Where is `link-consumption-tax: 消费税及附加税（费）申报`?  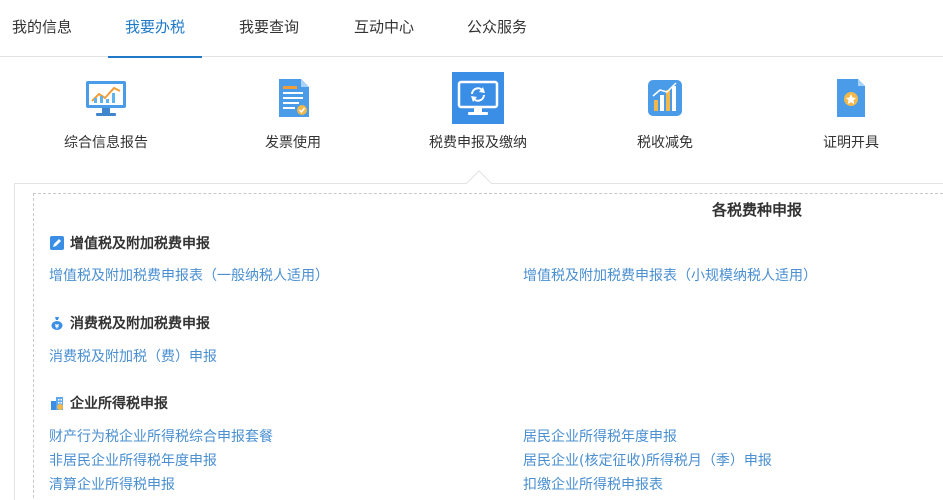 link-consumption-tax: 消费税及附加税（费）申报 is located at coordinates (133, 356).